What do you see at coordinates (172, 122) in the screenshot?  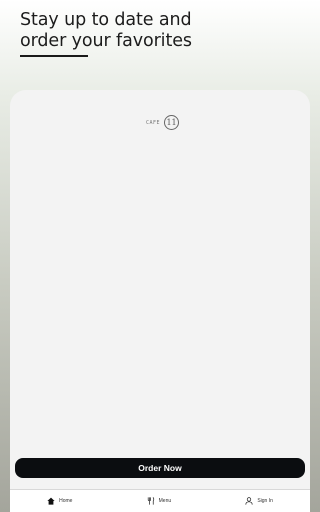 I see `logo-mark: 11` at bounding box center [172, 122].